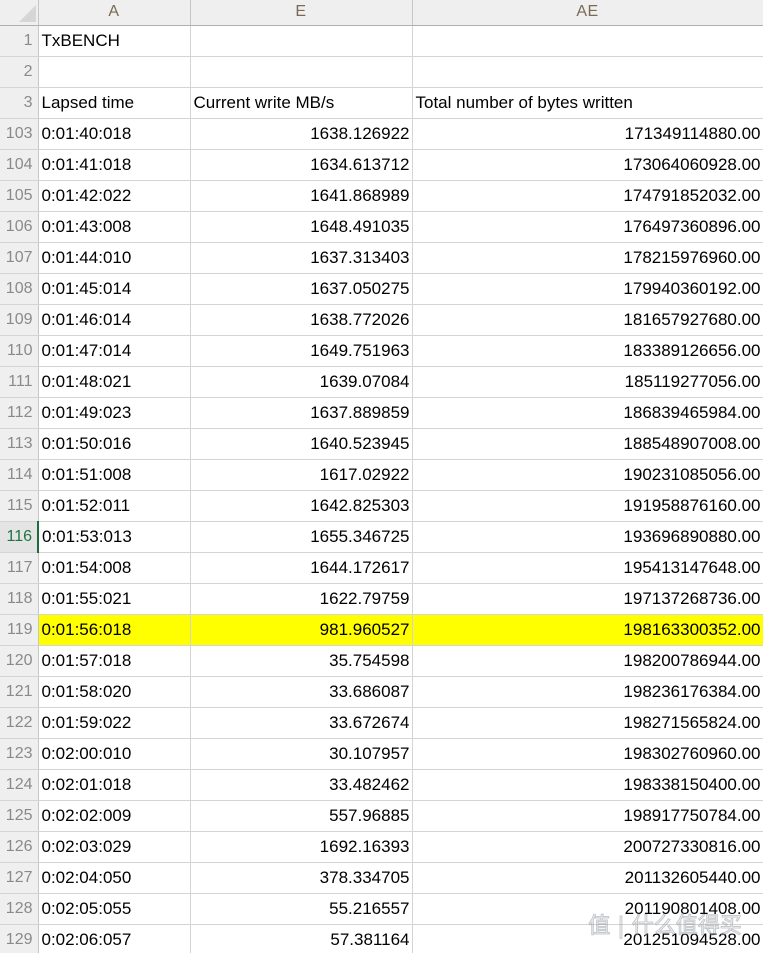 Image resolution: width=763 pixels, height=953 pixels. Describe the element at coordinates (114, 196) in the screenshot. I see `cell-a: 0:01:42:022` at that location.